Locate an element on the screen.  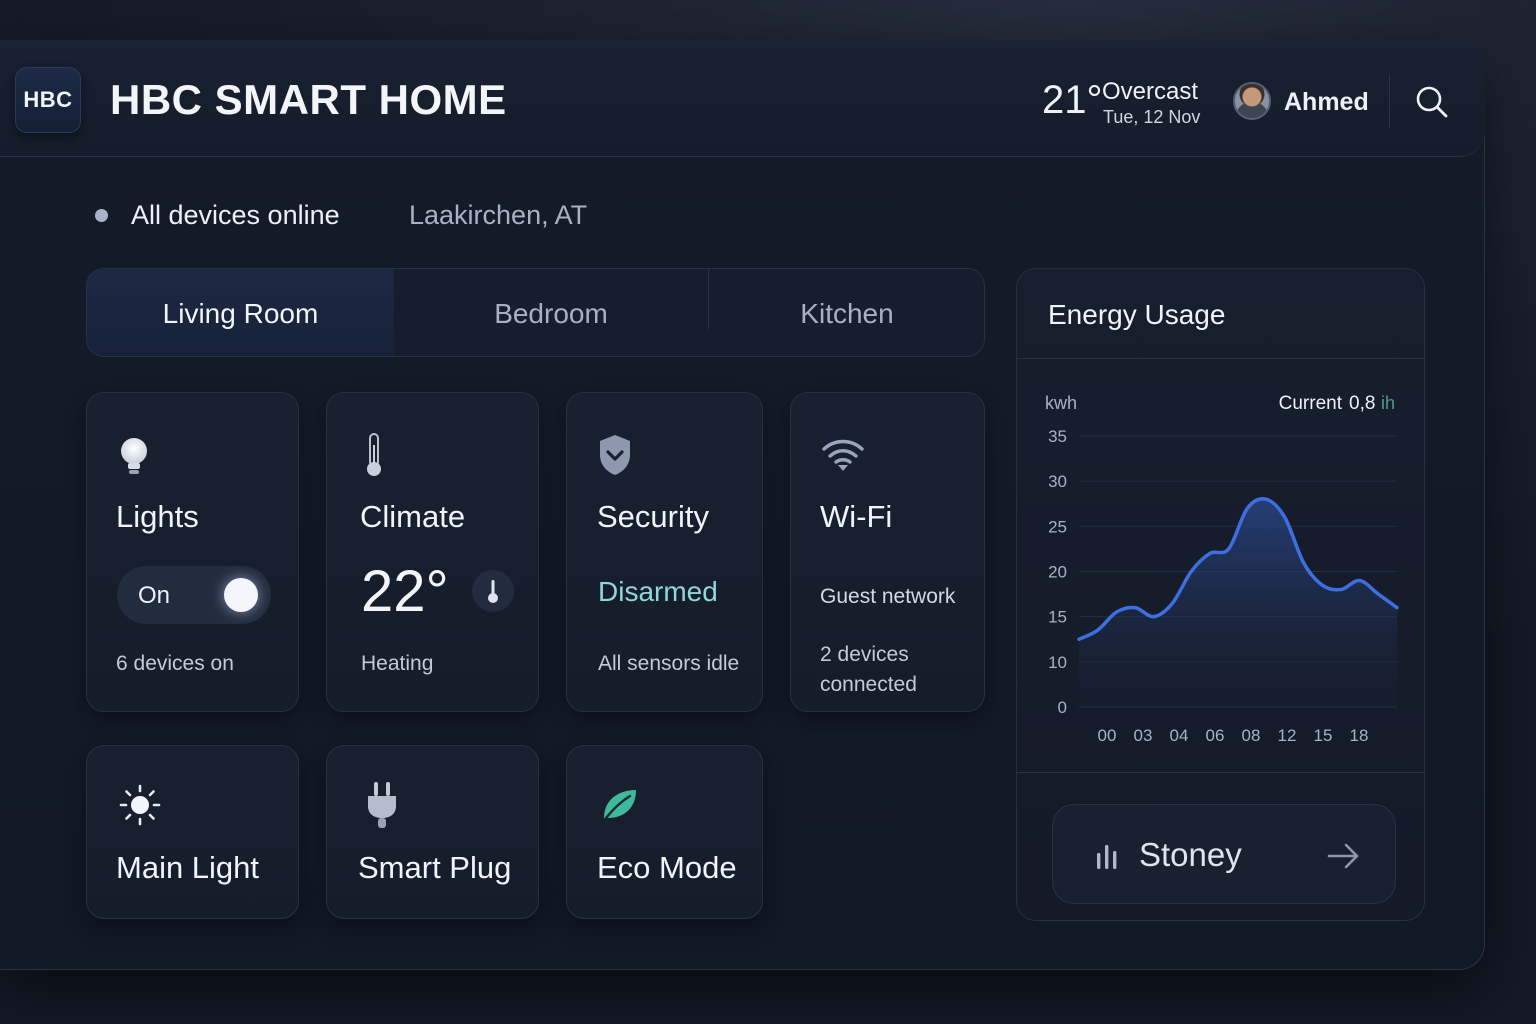
y-tick-label: 25 is located at coordinates (1057, 526).